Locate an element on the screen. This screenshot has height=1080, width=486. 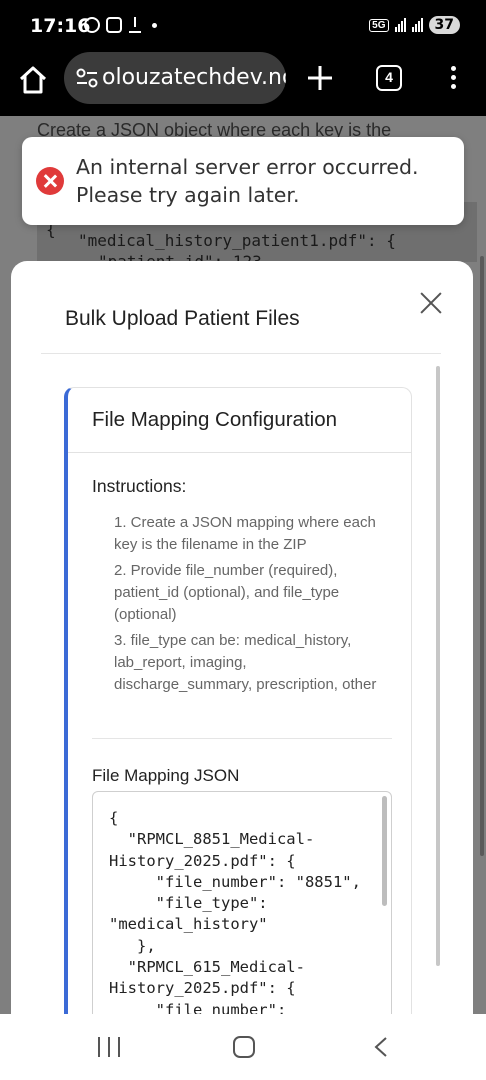
browser-toolbar: olouzatechdev.ng 4 is located at coordinates (243, 84).